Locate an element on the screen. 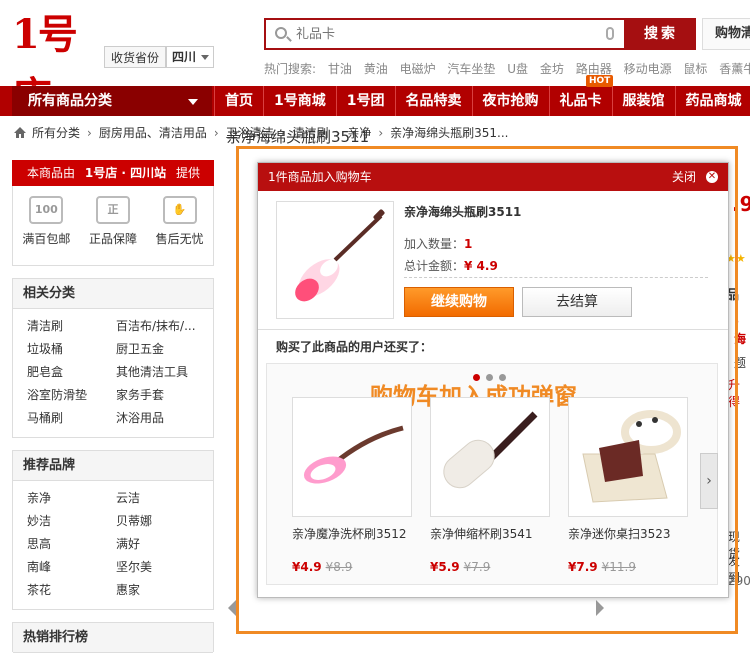 This screenshot has height=653, width=750. quantity-row: 加入数量：1 is located at coordinates (438, 243).